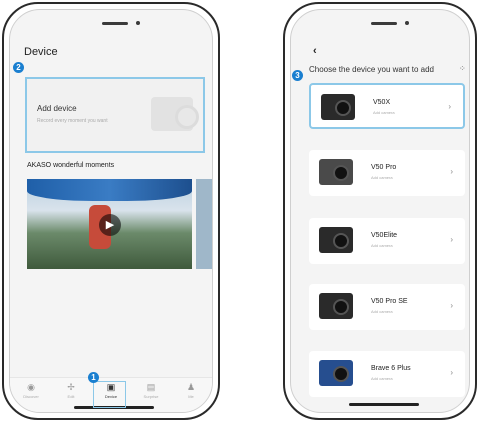  I want to click on moments-title: AKASO wonderful moments, so click(71, 165).